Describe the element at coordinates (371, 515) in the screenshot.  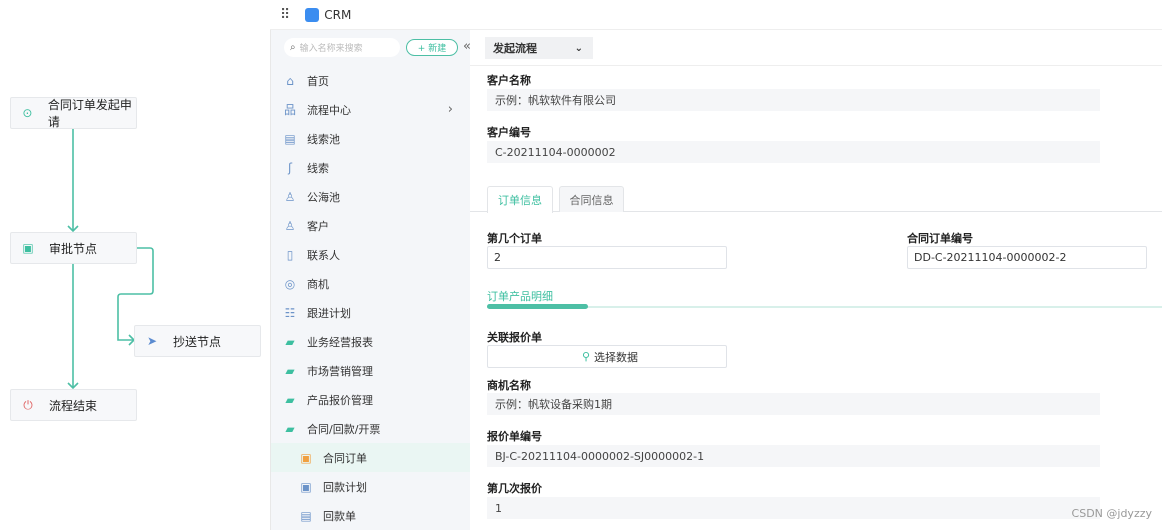
I see `sidebar-item: ▤ 回款单` at that location.